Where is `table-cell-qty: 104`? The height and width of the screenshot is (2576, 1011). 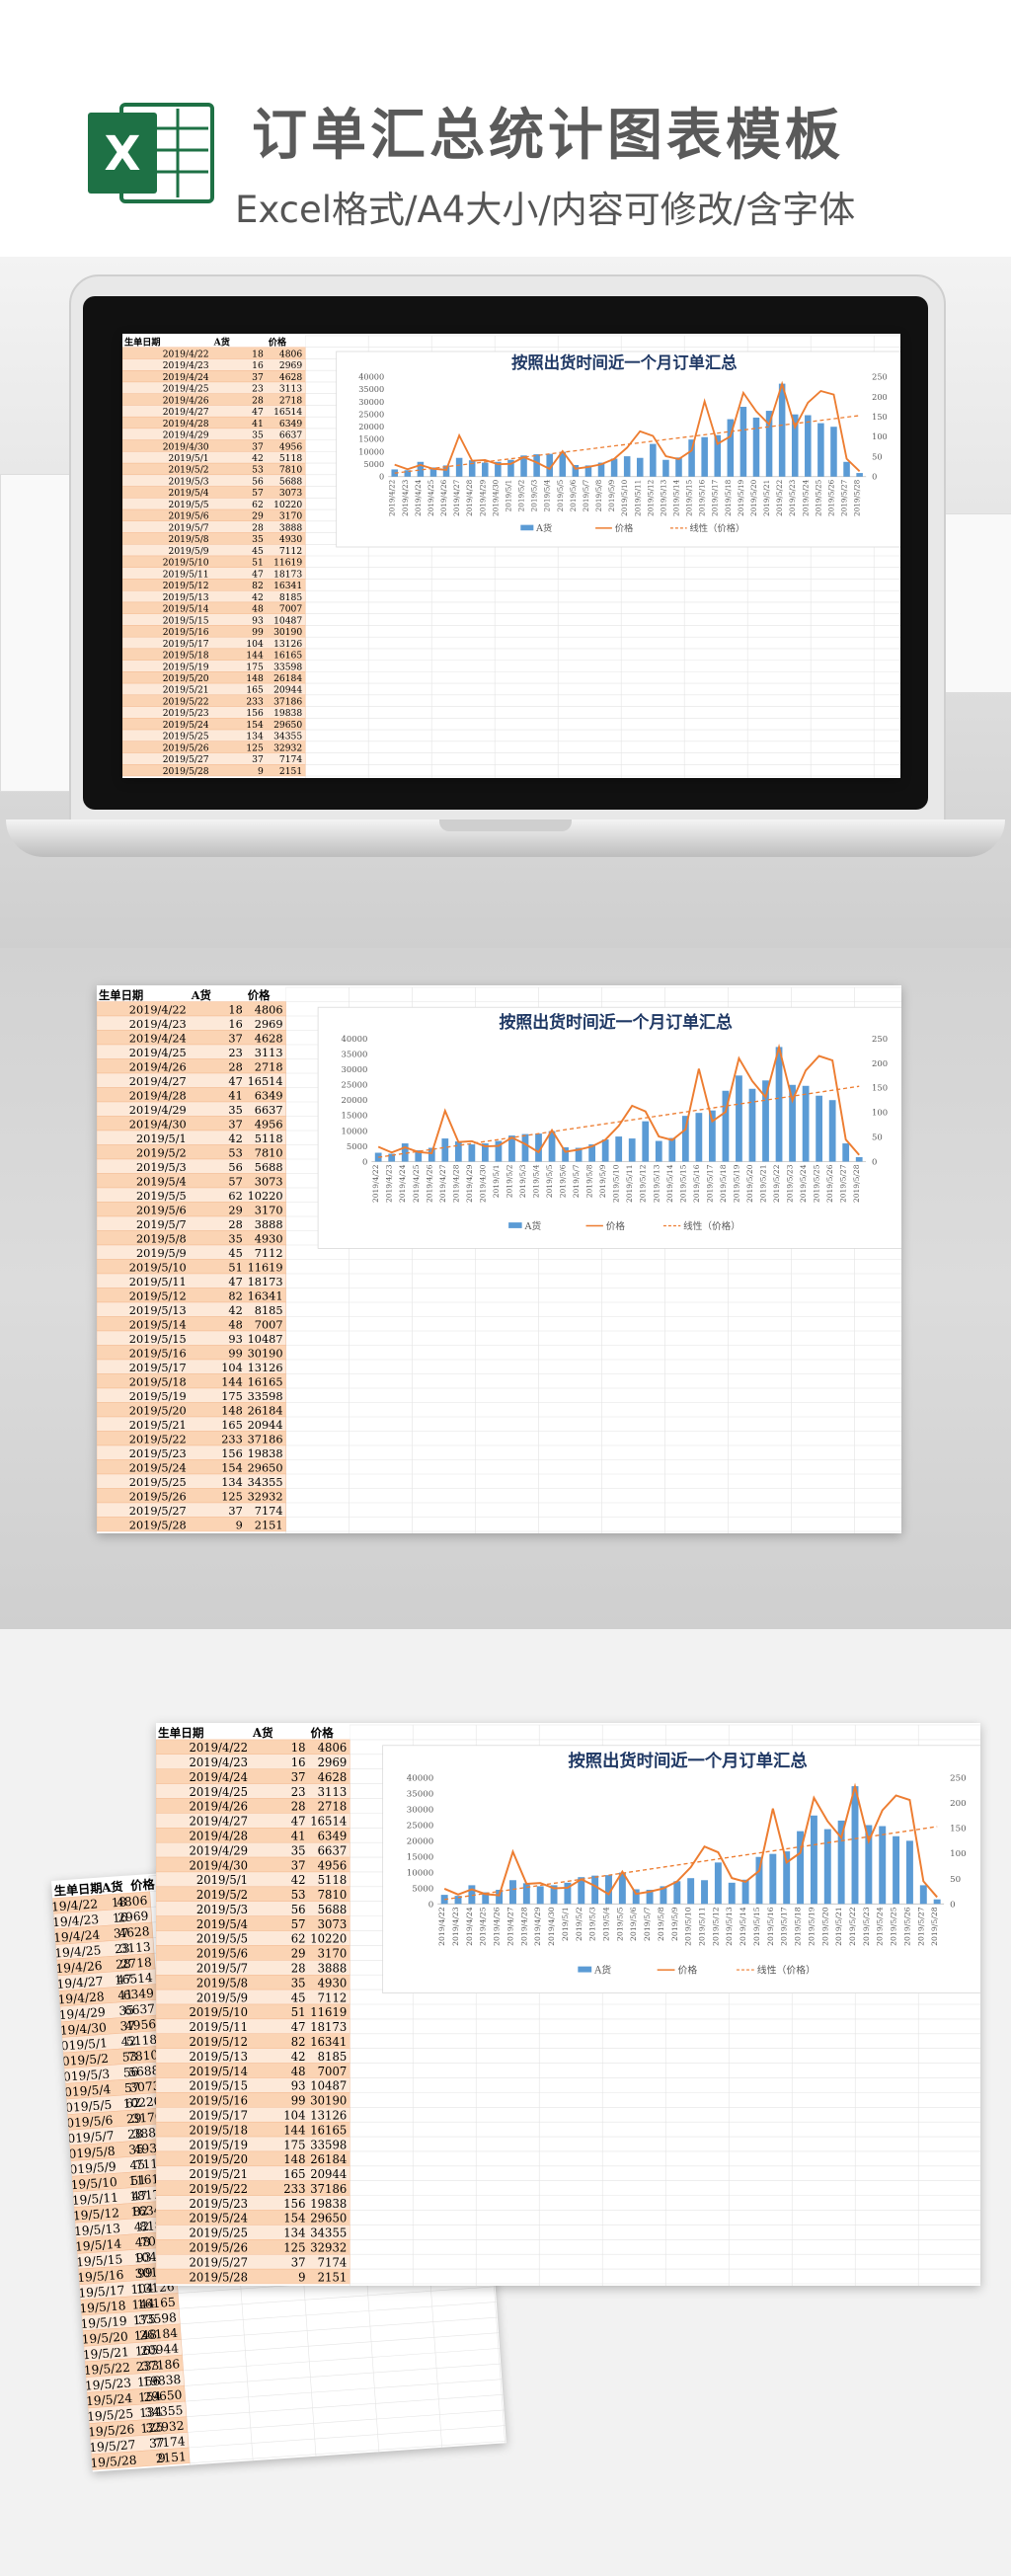 table-cell-qty: 104 is located at coordinates (294, 2115).